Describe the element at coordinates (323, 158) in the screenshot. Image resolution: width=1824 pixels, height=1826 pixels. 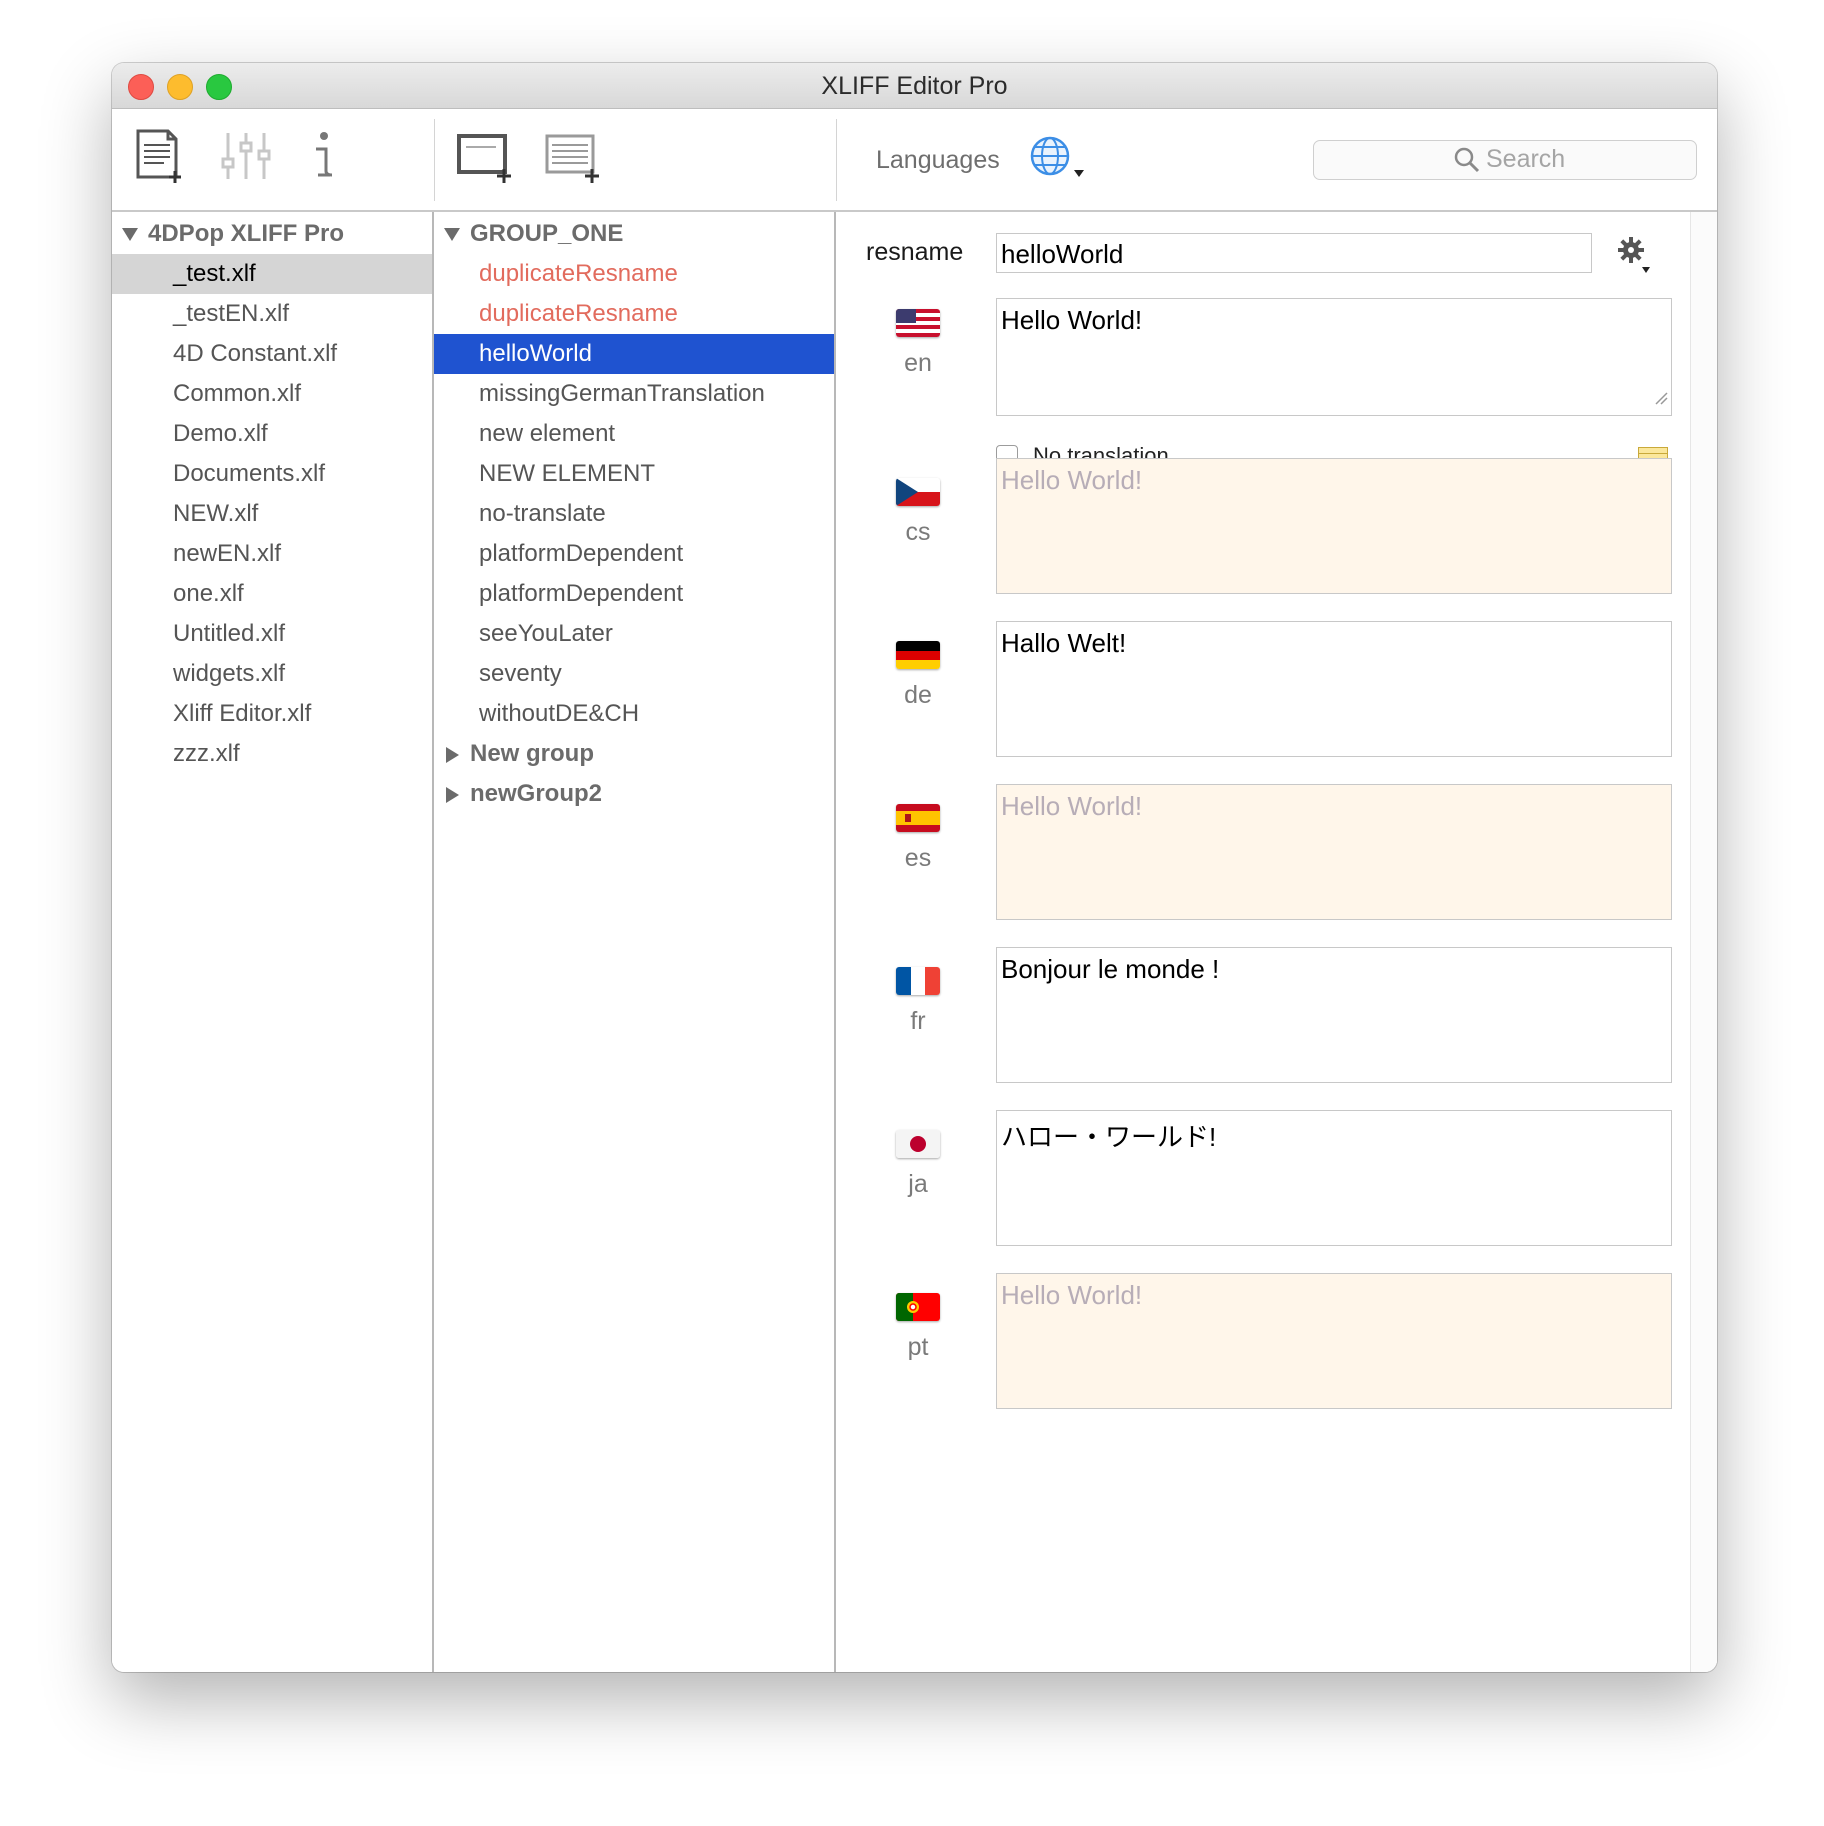
I see `info-icon` at that location.